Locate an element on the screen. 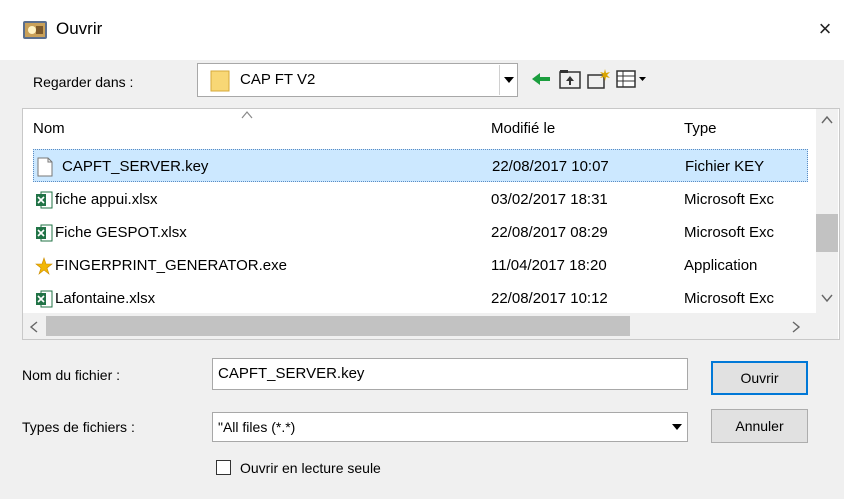 The width and height of the screenshot is (844, 499). filename-input: CAPFT_SERVER.key is located at coordinates (450, 374).